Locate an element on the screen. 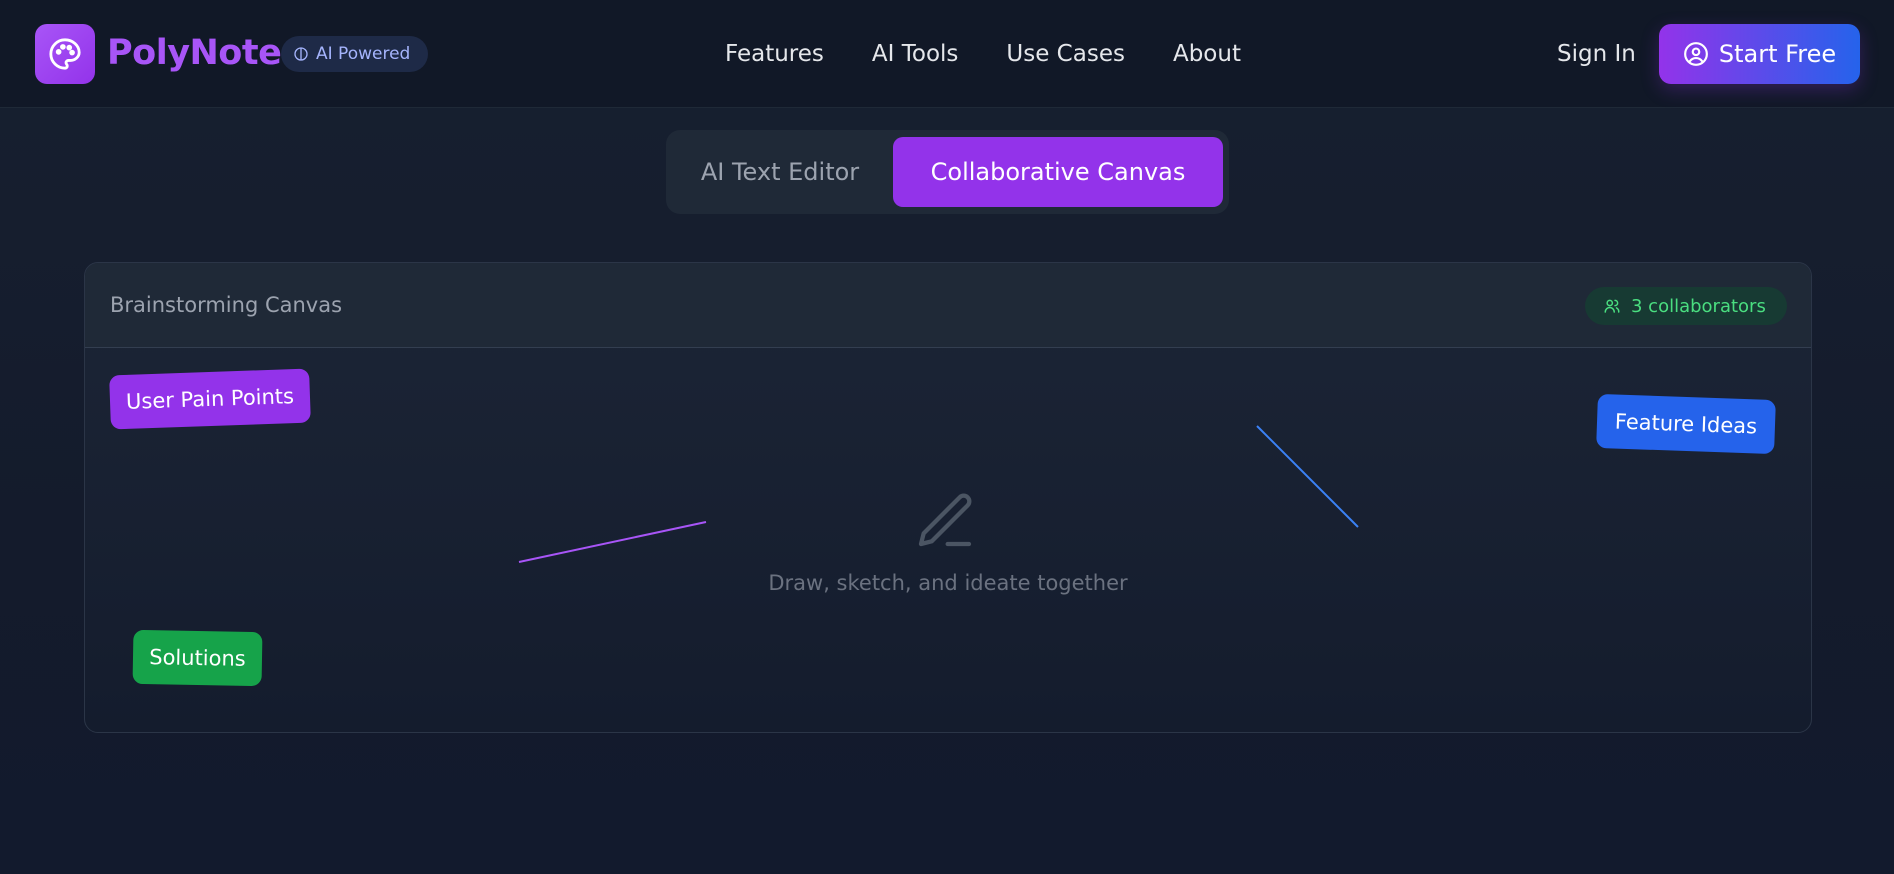  start-free-button: Start Free is located at coordinates (1759, 54).